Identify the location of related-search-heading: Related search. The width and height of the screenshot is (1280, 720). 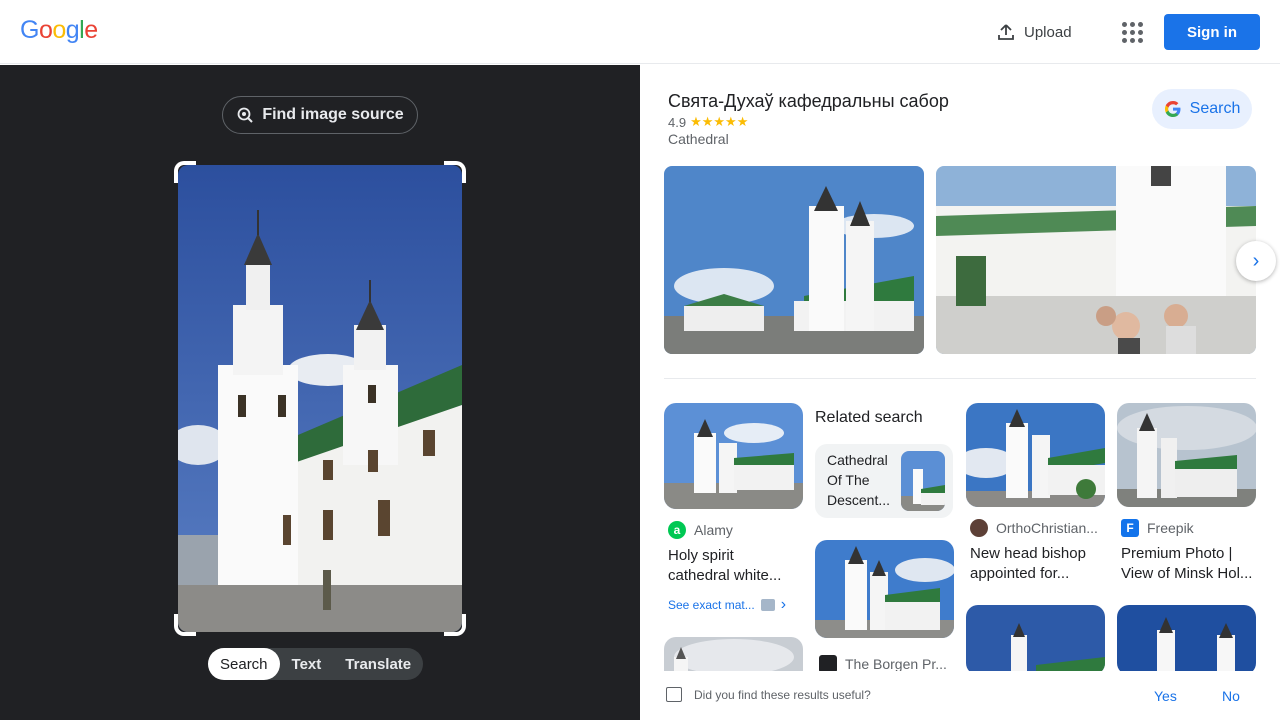
(869, 417).